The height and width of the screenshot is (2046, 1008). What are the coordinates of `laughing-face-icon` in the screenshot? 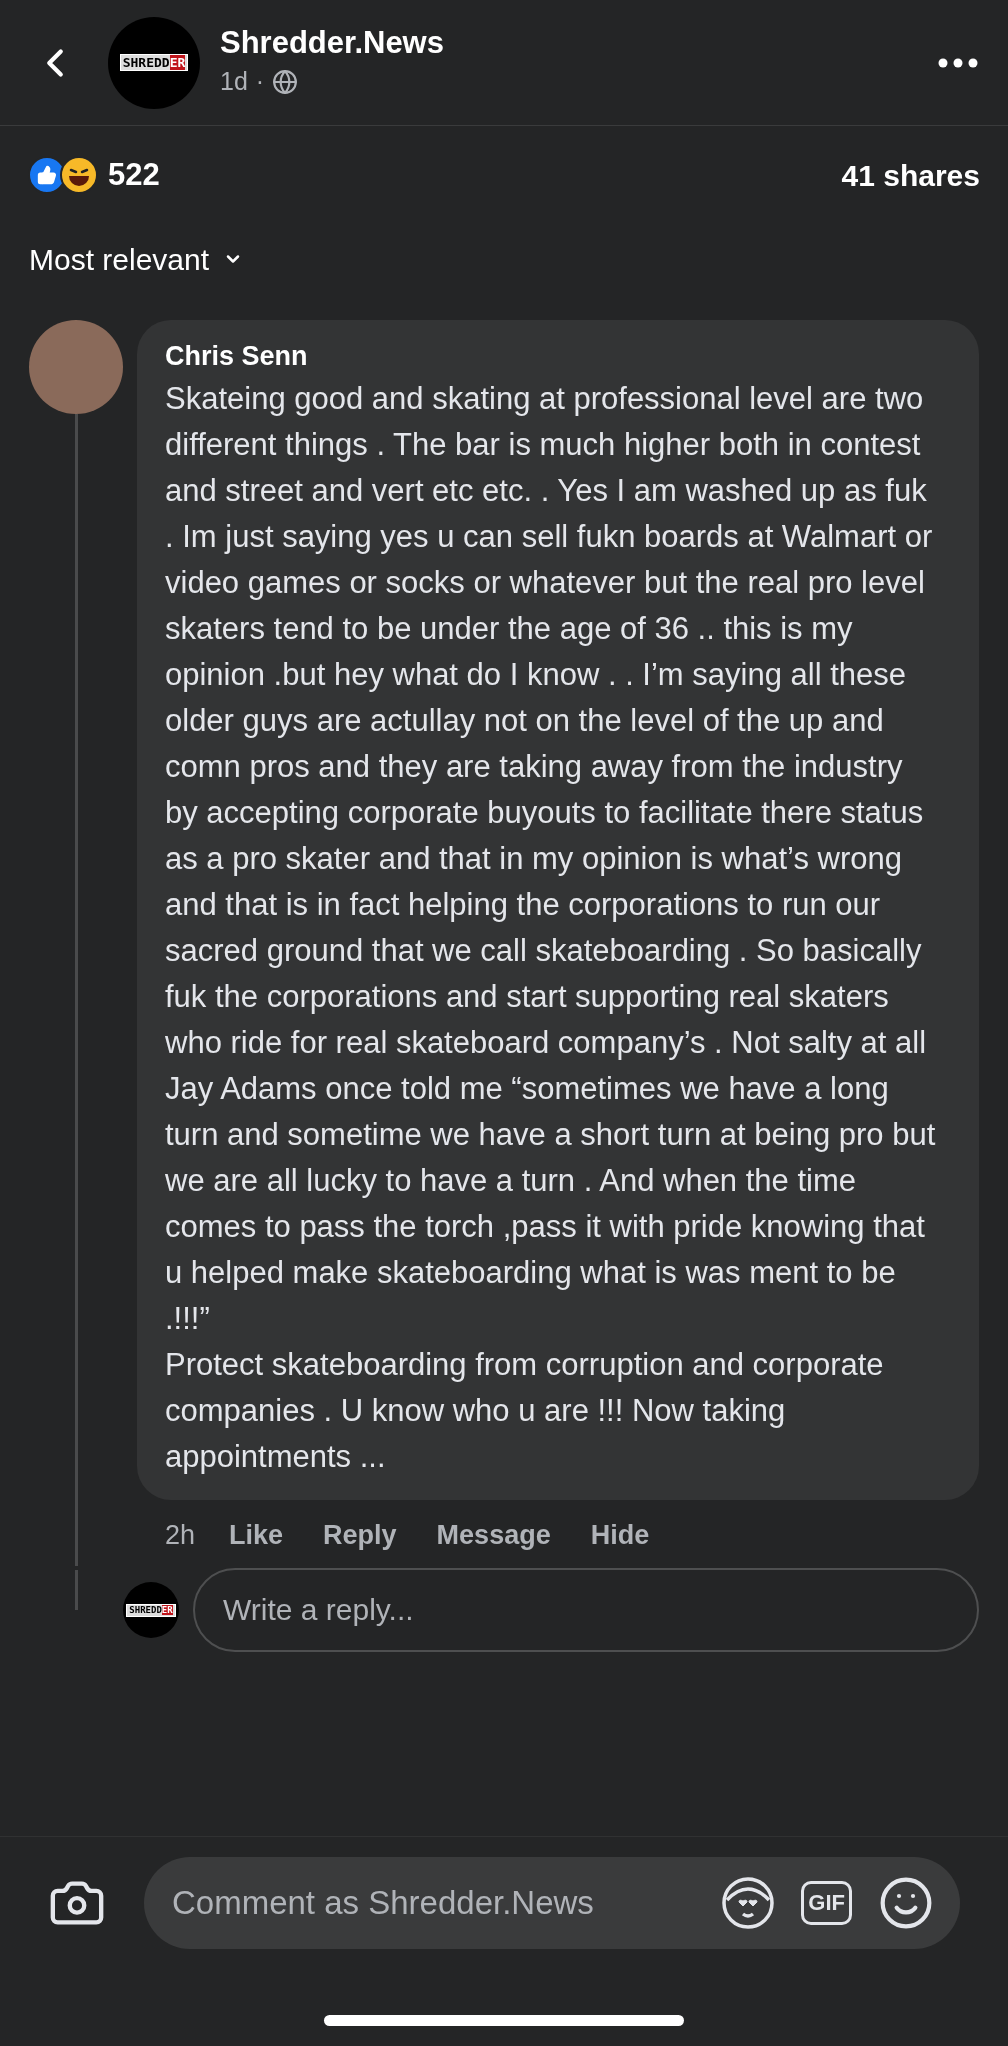 It's located at (79, 175).